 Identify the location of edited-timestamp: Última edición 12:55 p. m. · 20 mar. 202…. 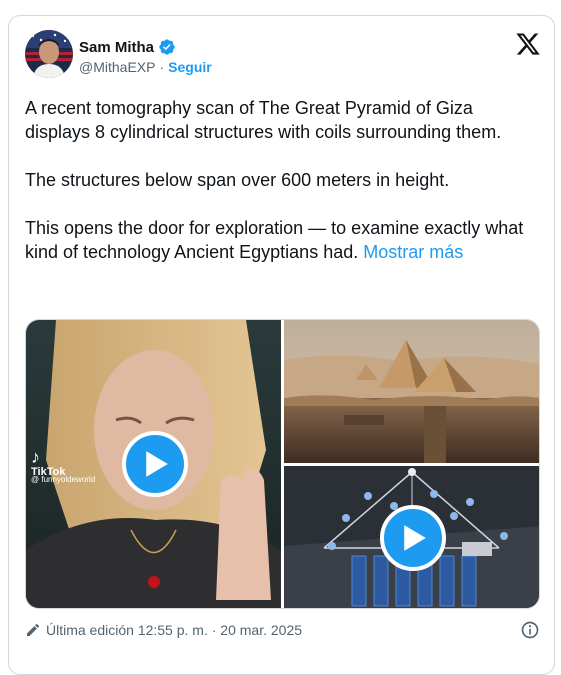
(174, 630).